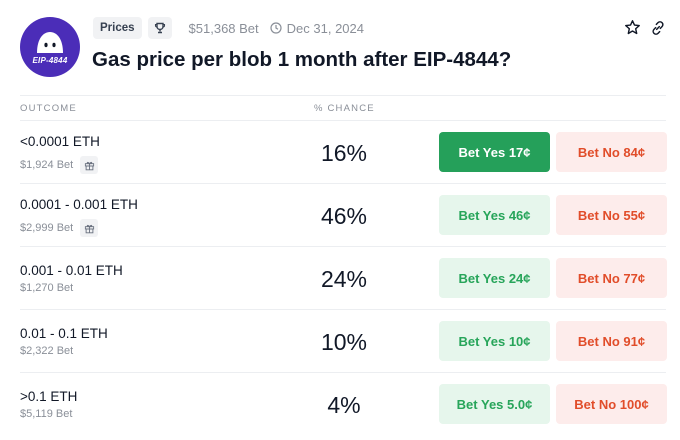 This screenshot has width=680, height=440. What do you see at coordinates (49, 396) in the screenshot?
I see `outcome-name: >0.1 ETH` at bounding box center [49, 396].